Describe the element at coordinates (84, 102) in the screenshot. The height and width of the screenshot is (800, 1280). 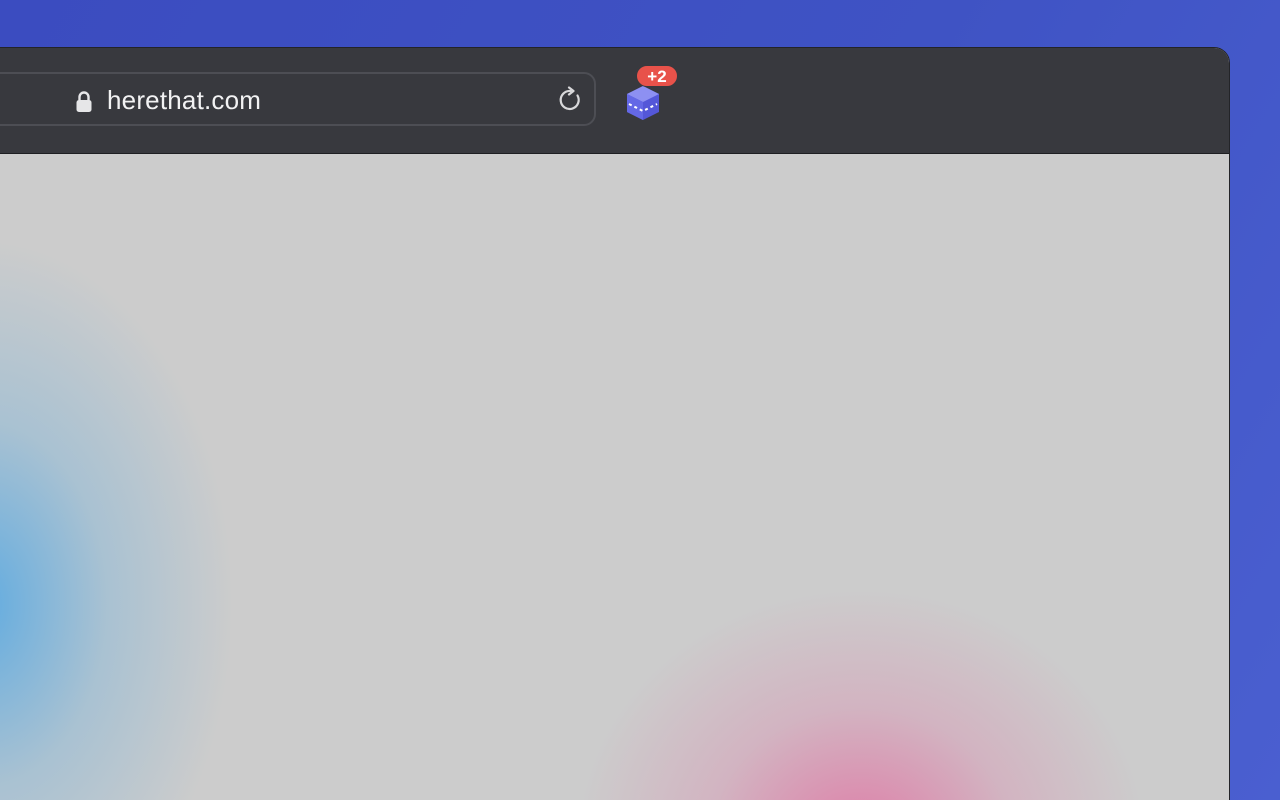
I see `lock-icon` at that location.